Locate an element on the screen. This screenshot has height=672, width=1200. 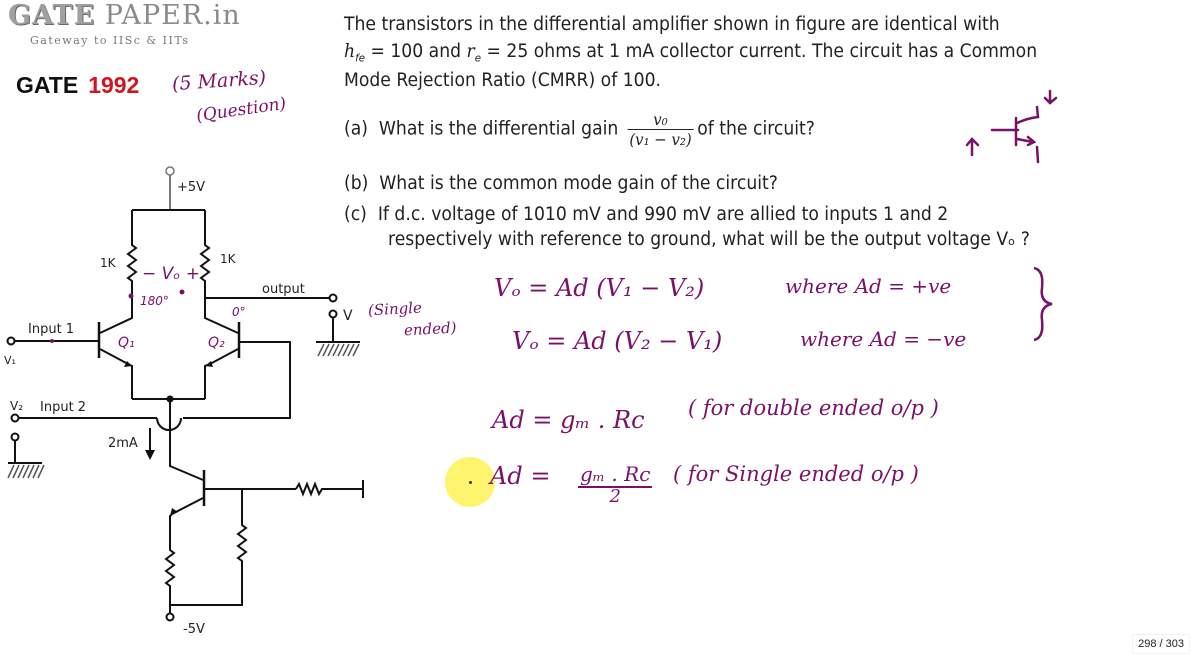
q1-emitter is located at coordinates (116, 373).